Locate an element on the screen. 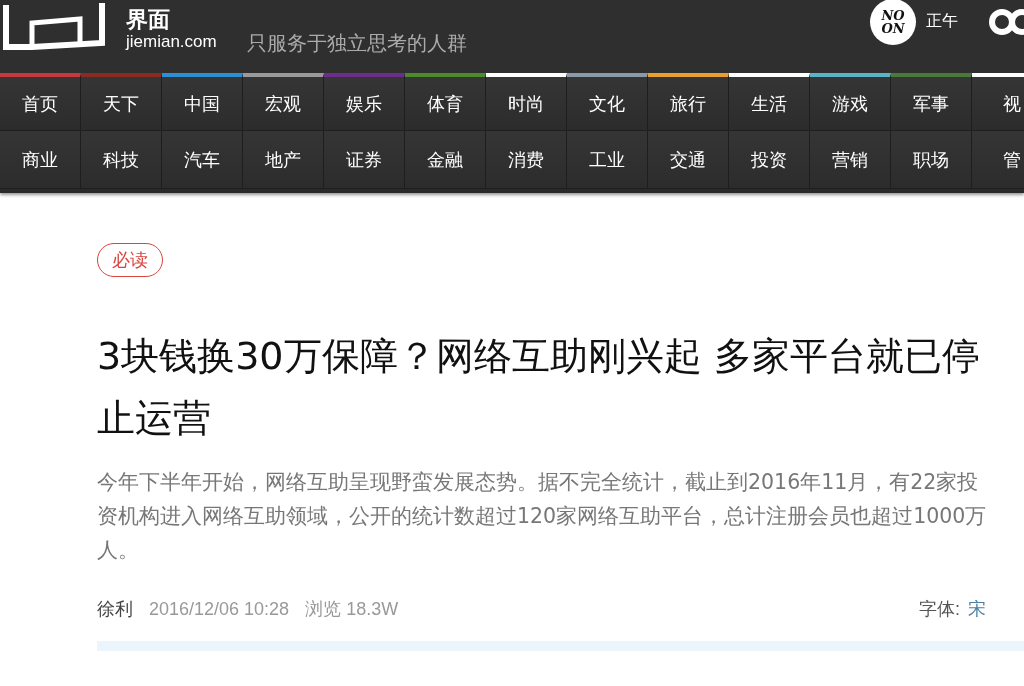 The height and width of the screenshot is (686, 1024). noon-link: 正午 is located at coordinates (942, 21).